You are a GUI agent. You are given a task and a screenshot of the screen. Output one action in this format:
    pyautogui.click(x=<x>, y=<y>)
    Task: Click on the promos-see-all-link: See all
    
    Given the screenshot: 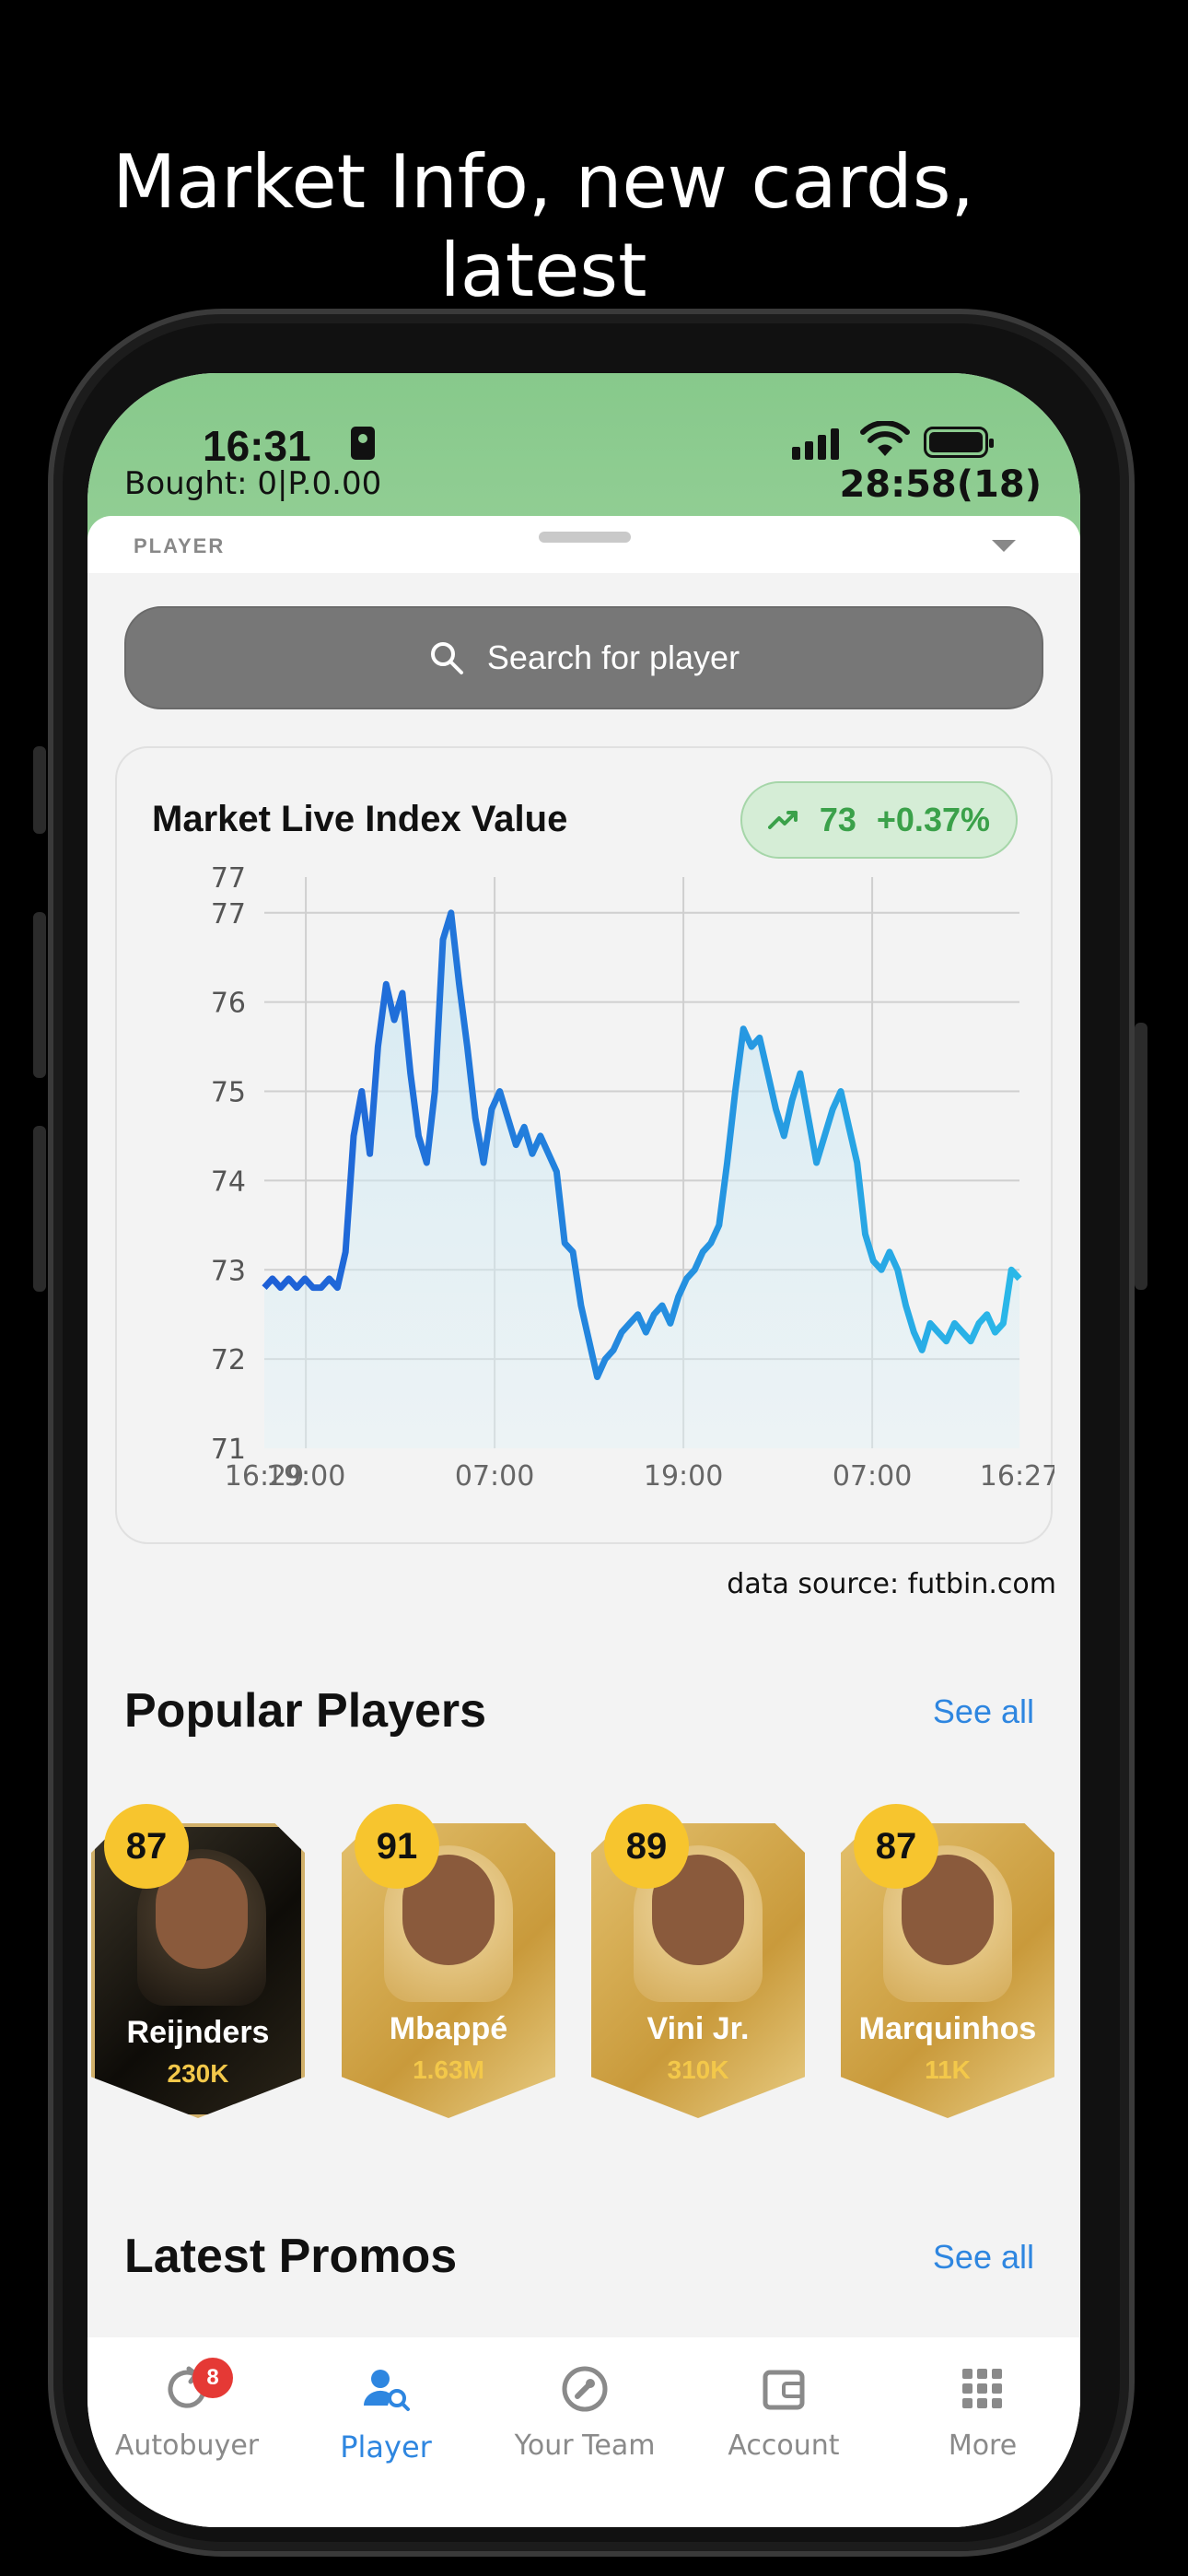 What is the action you would take?
    pyautogui.click(x=983, y=2257)
    